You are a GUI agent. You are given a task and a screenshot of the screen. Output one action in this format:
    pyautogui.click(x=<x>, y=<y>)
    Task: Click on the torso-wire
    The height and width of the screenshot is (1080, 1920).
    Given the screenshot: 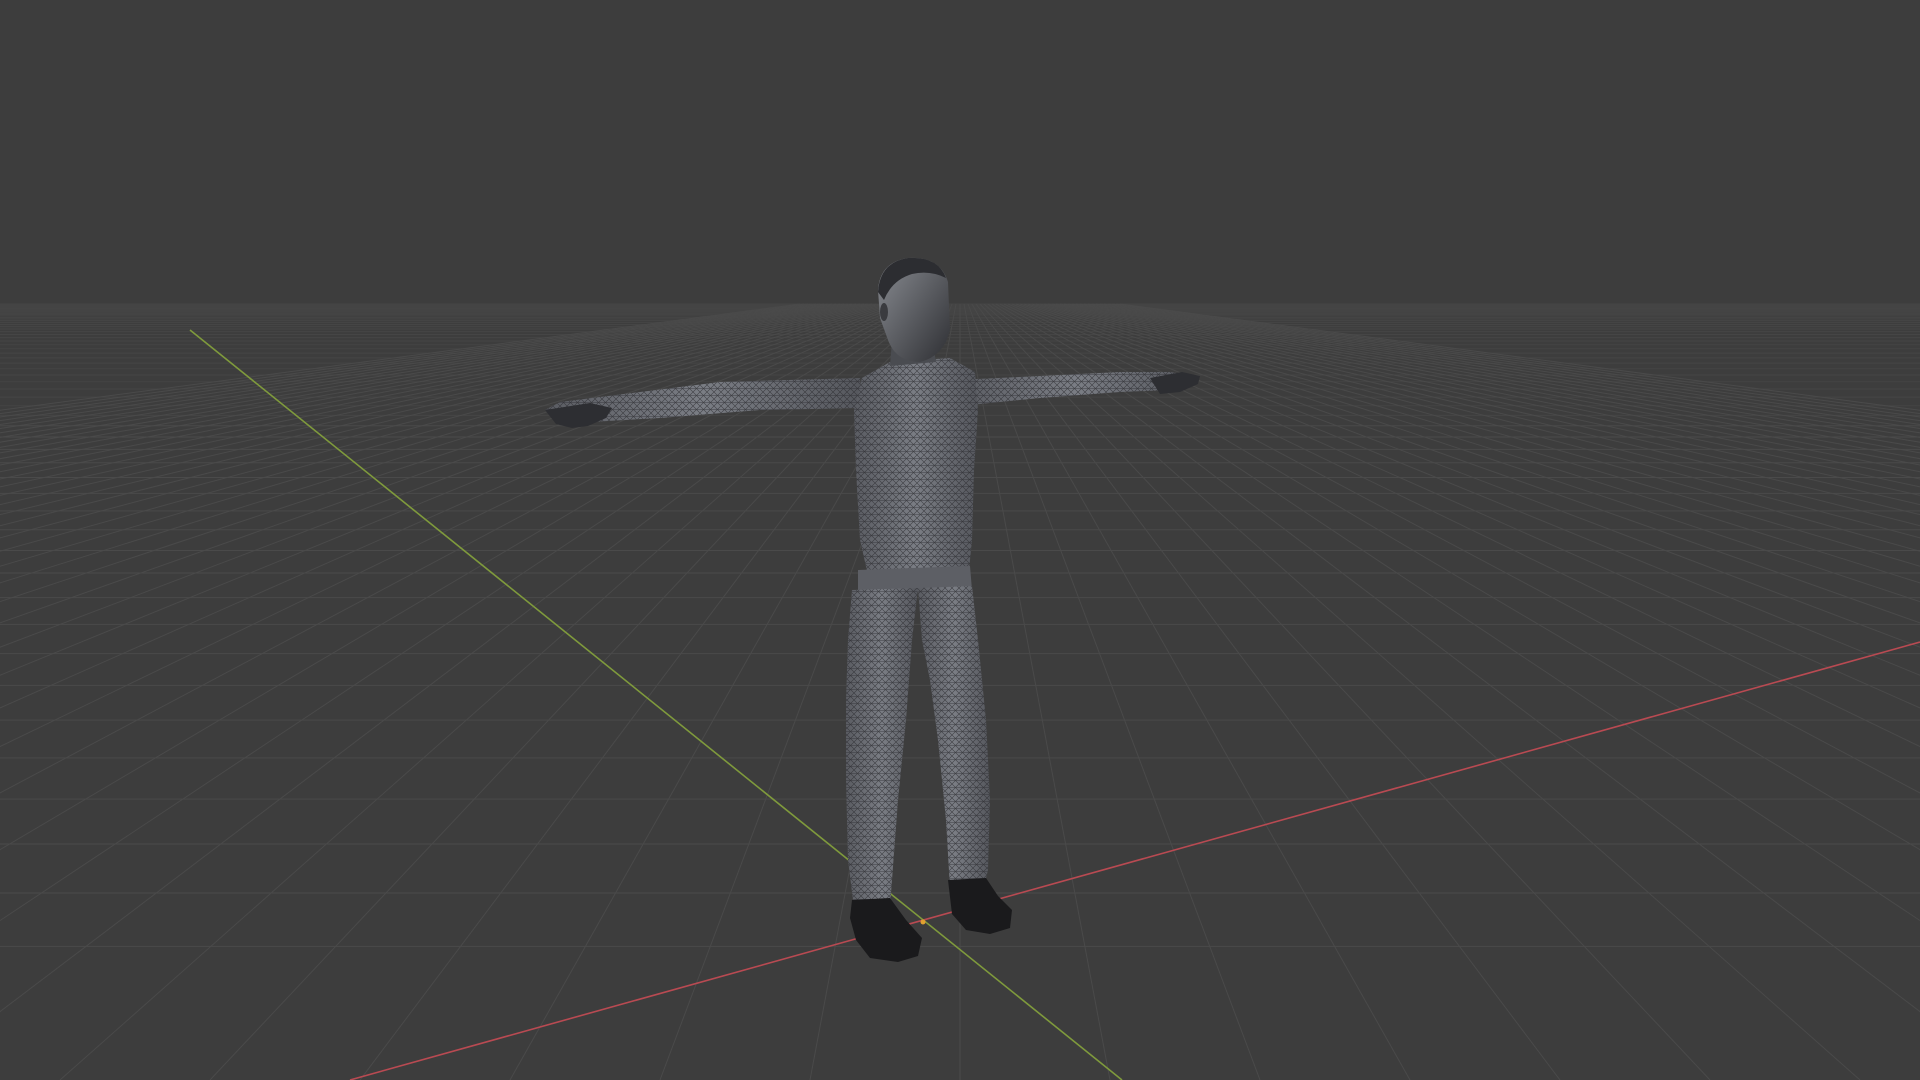 What is the action you would take?
    pyautogui.click(x=916, y=471)
    